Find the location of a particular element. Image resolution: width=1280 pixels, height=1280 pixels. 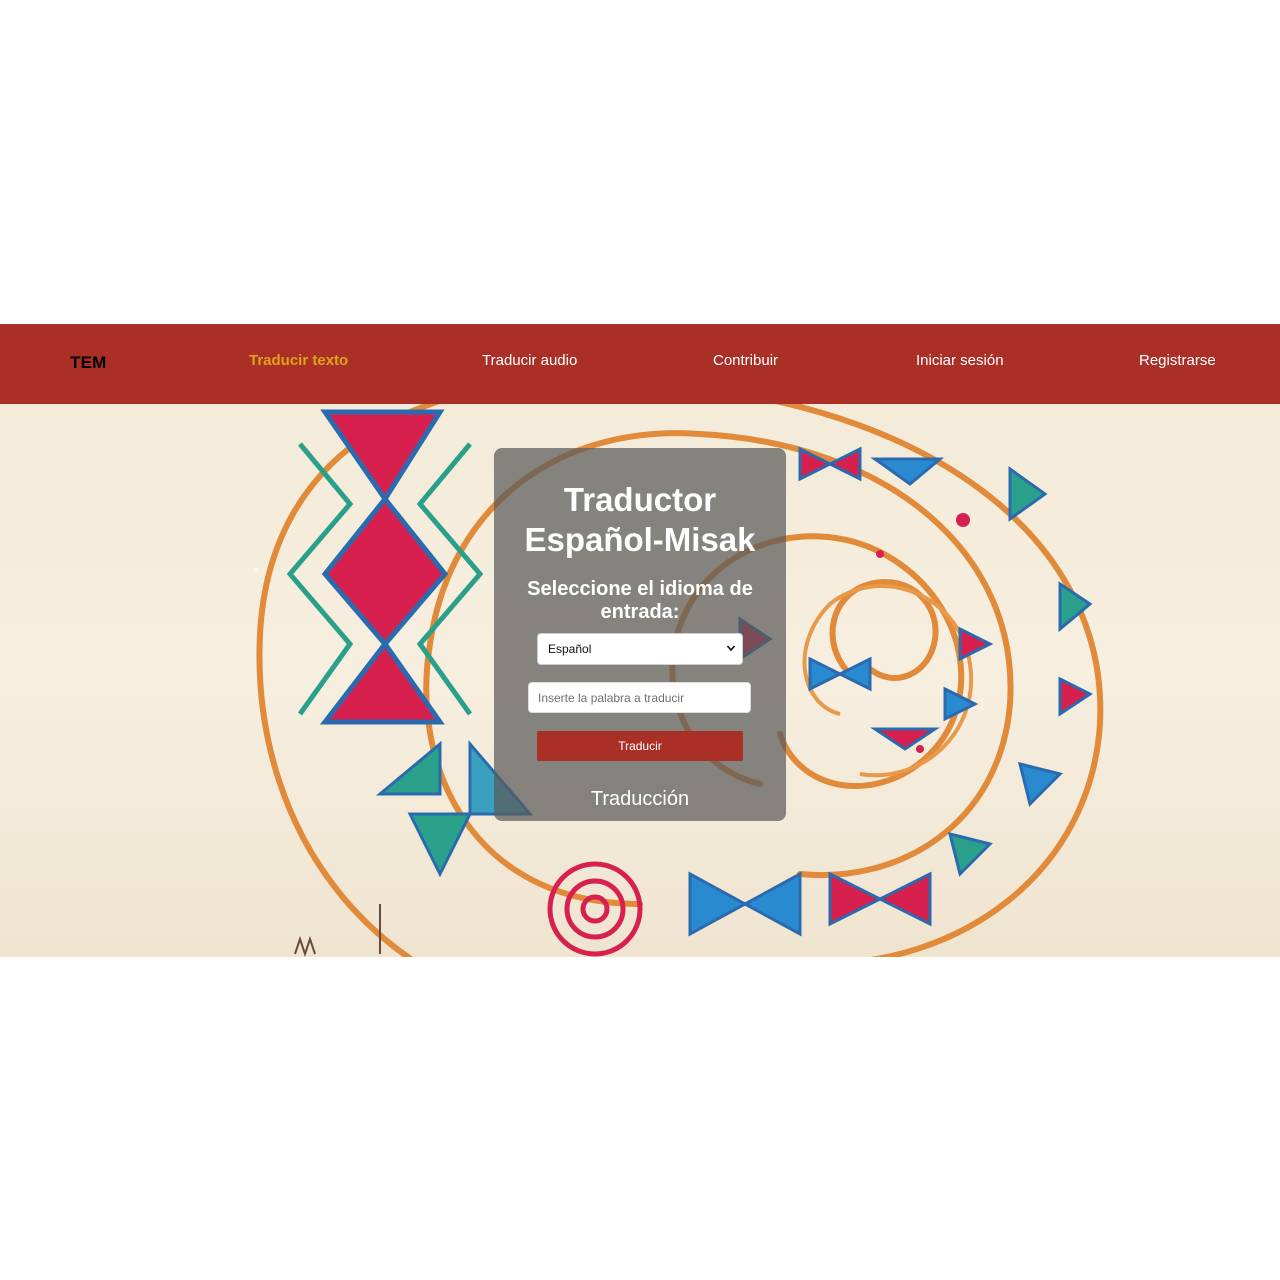

language-select-value: Español is located at coordinates (570, 649).